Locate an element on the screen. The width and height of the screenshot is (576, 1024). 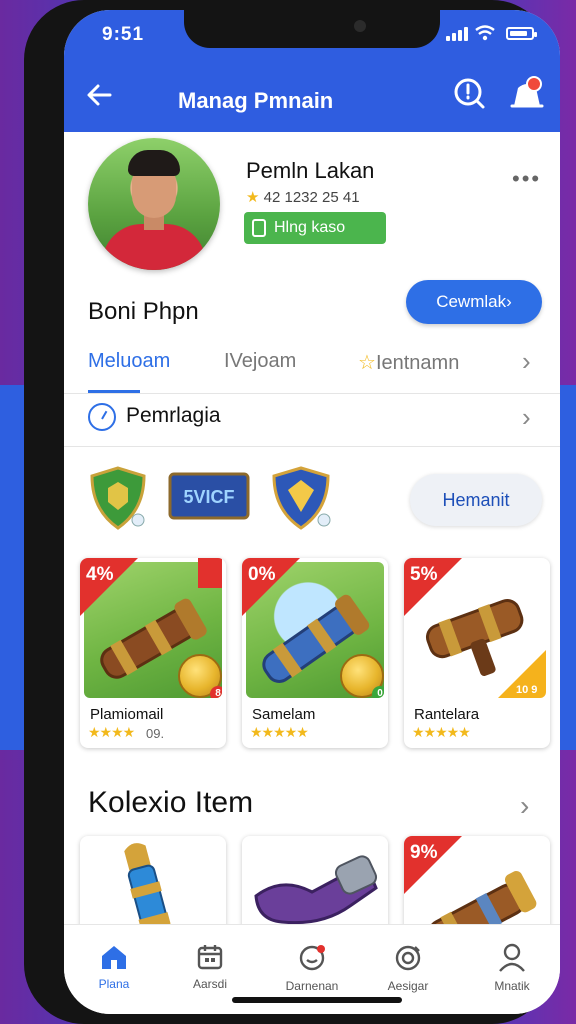
tab-meluoam: Meluoam is located at coordinates (129, 361).